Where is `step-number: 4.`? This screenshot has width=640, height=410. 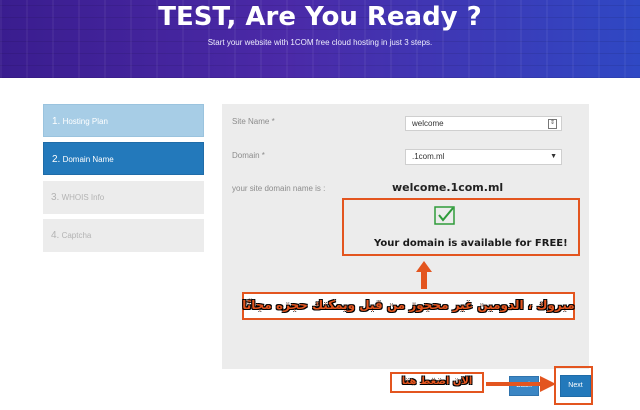 step-number: 4. is located at coordinates (55, 235).